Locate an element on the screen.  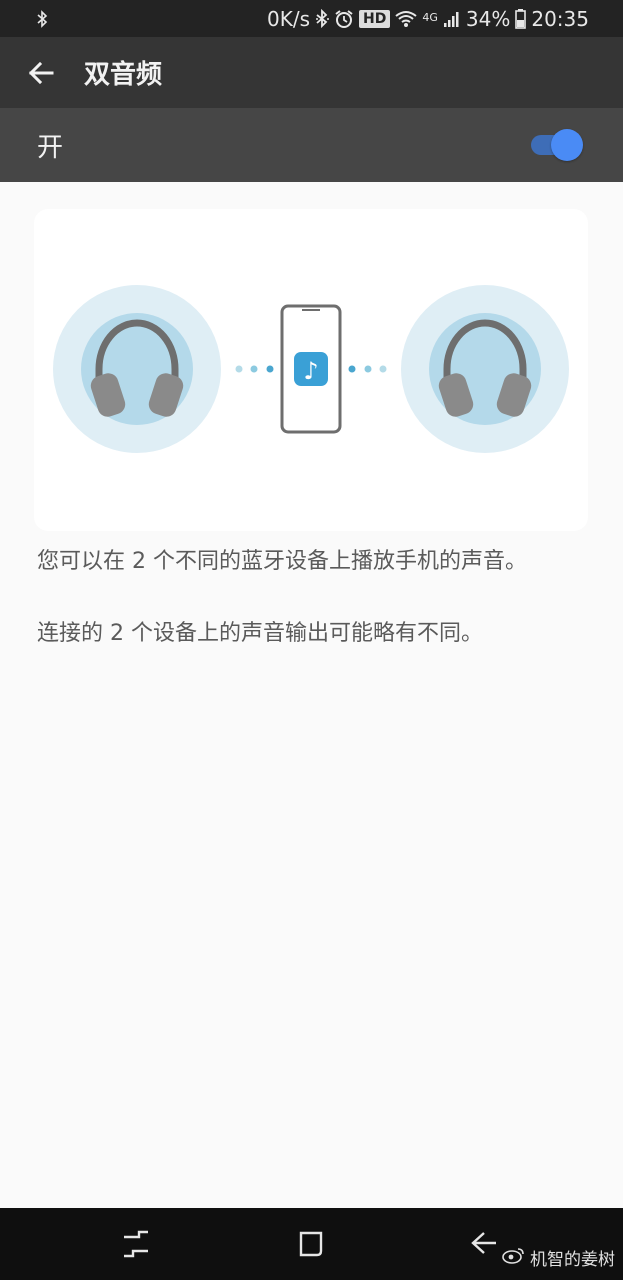
back-button is located at coordinates (42, 72).